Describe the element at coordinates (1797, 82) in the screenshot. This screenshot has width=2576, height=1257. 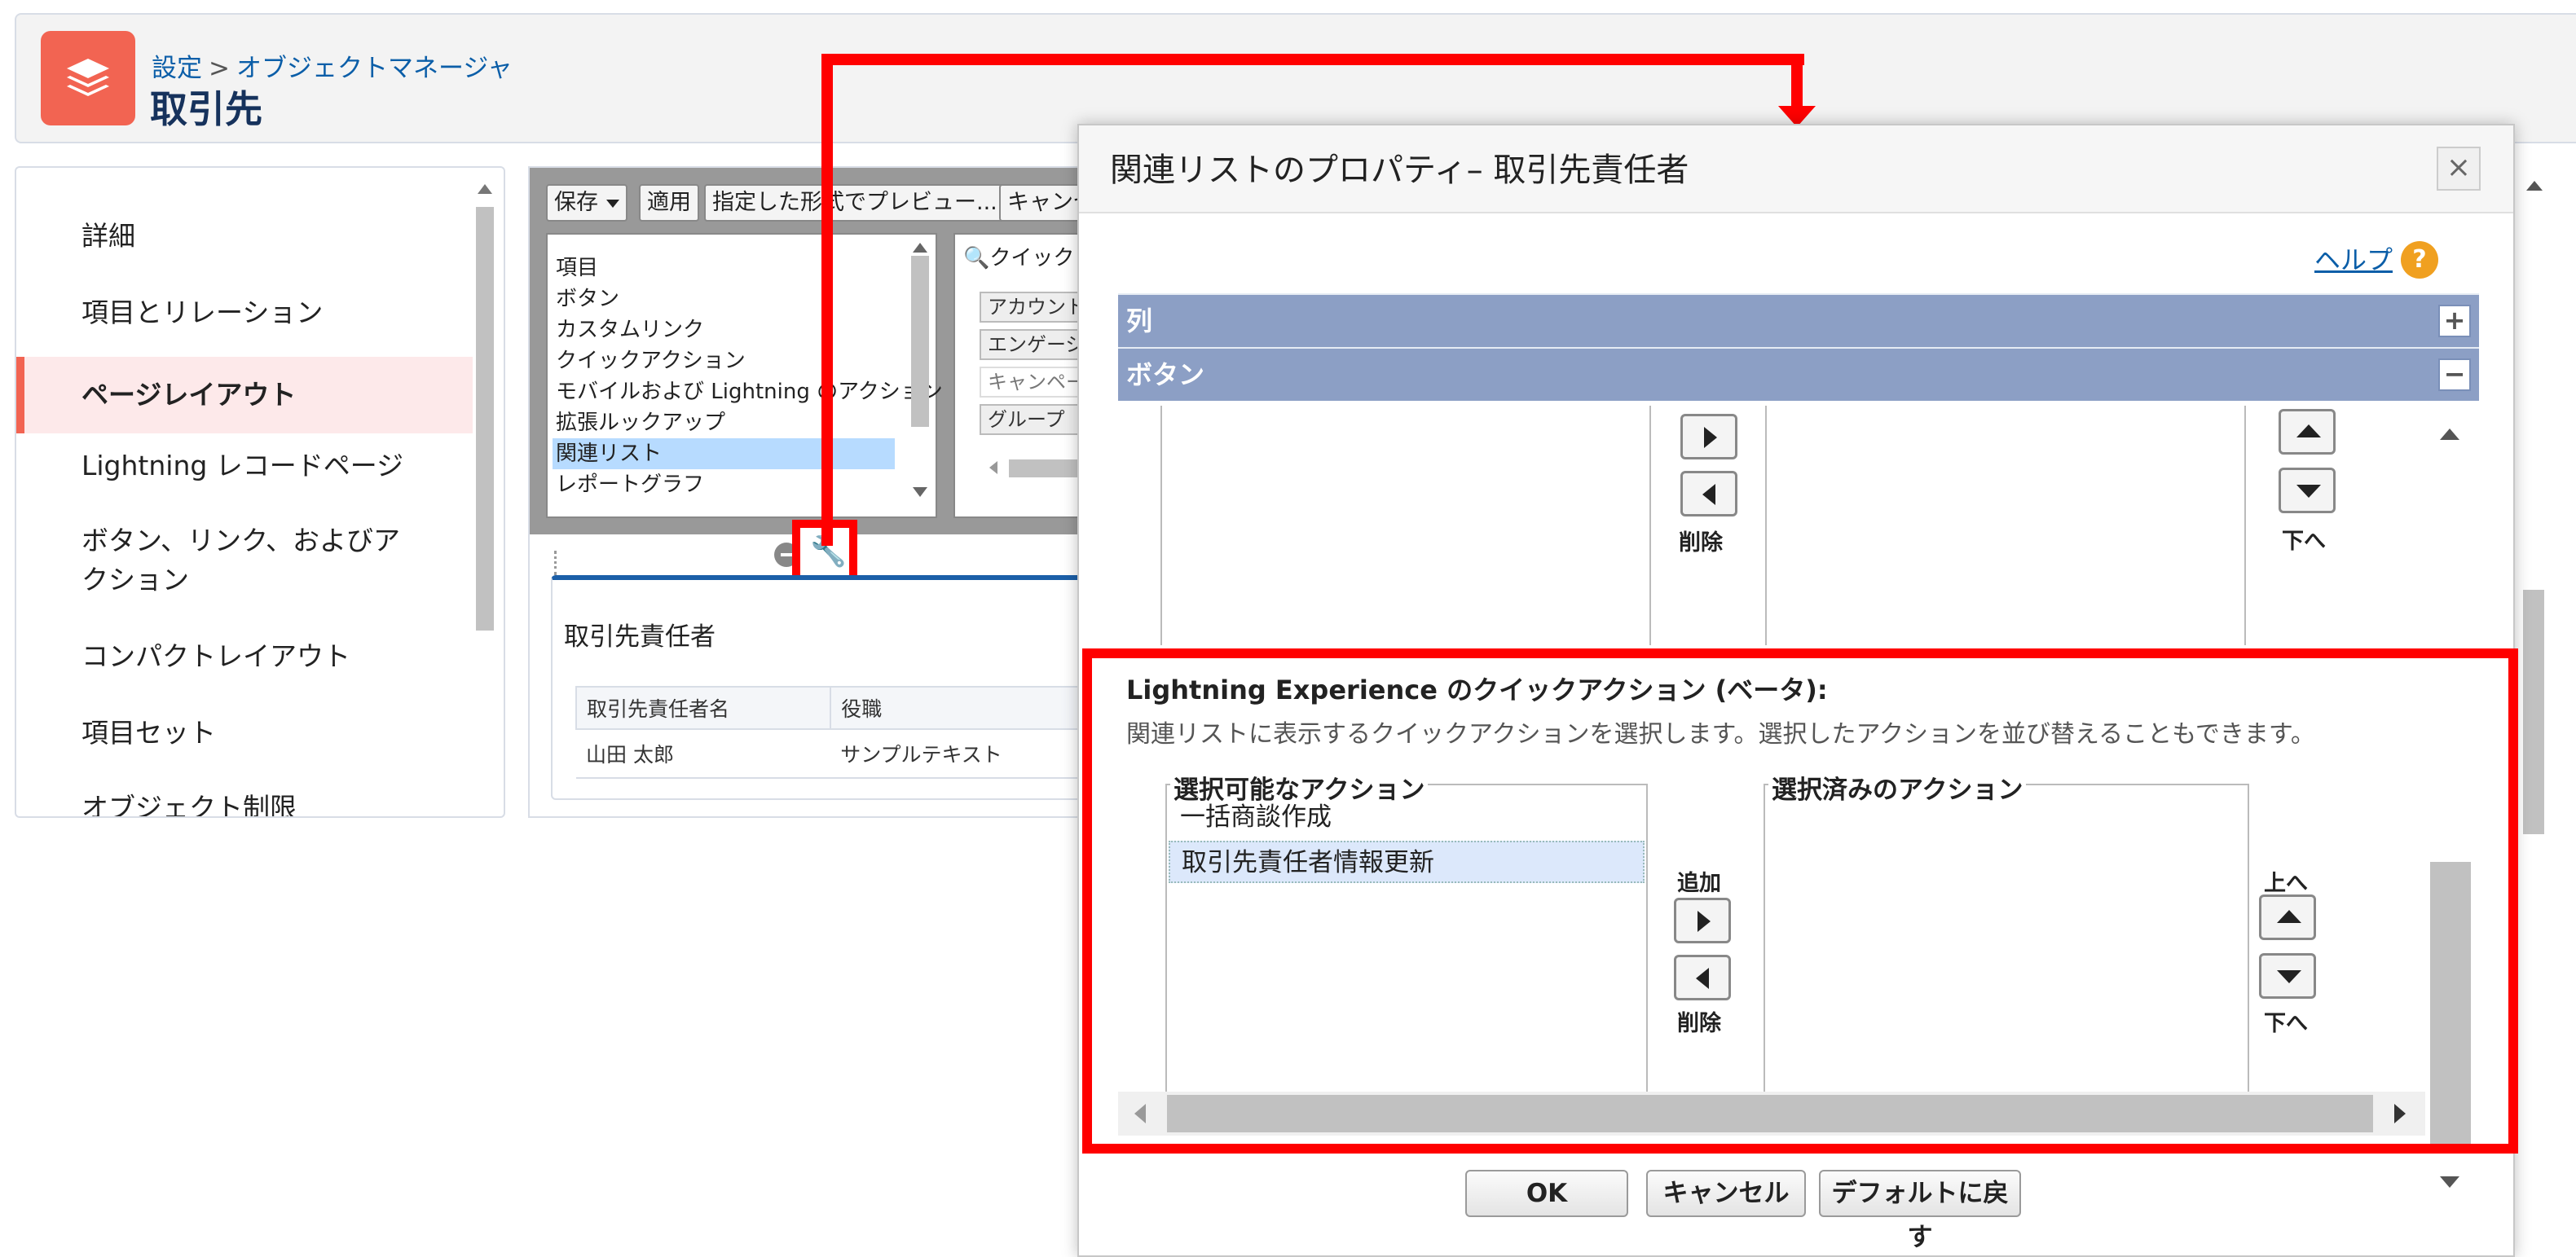
I see `annotation-arrow-drop` at that location.